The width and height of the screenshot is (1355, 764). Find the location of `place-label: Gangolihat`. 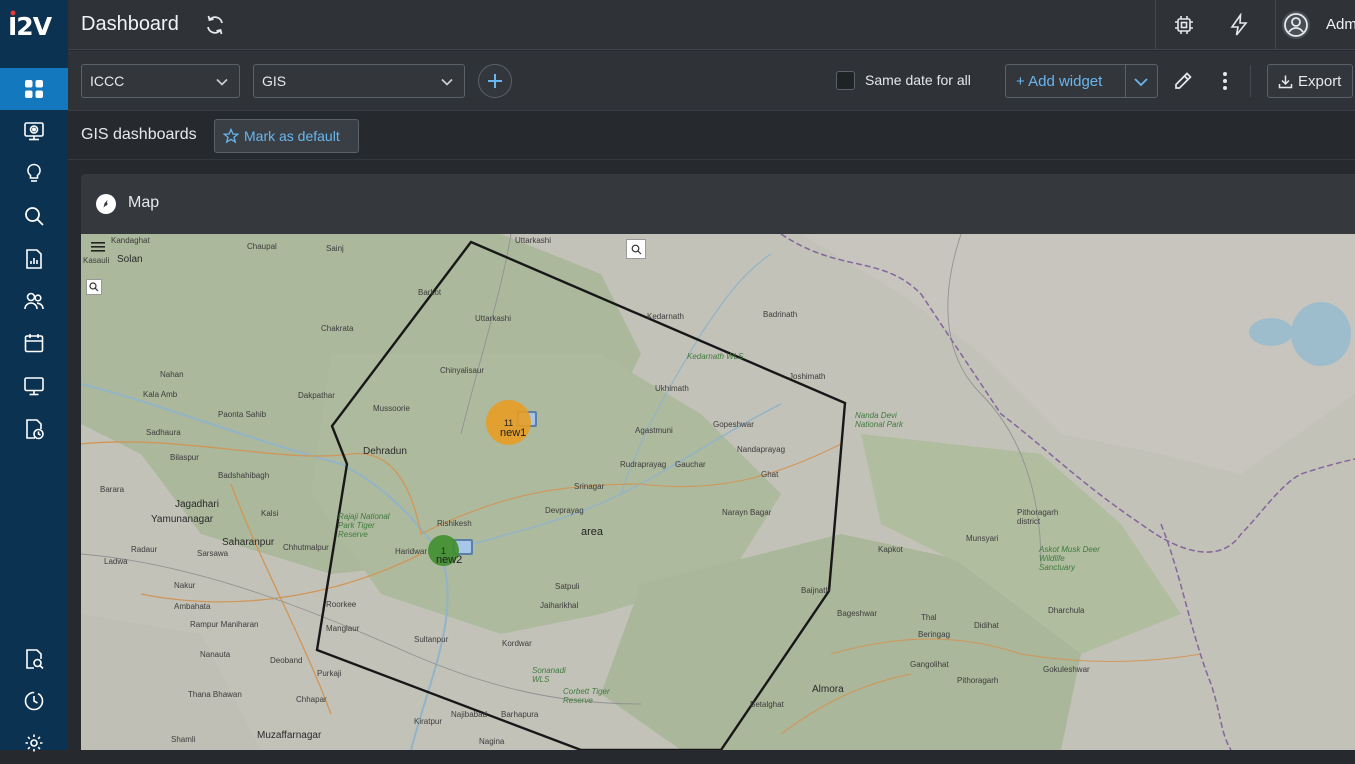

place-label: Gangolihat is located at coordinates (929, 664).